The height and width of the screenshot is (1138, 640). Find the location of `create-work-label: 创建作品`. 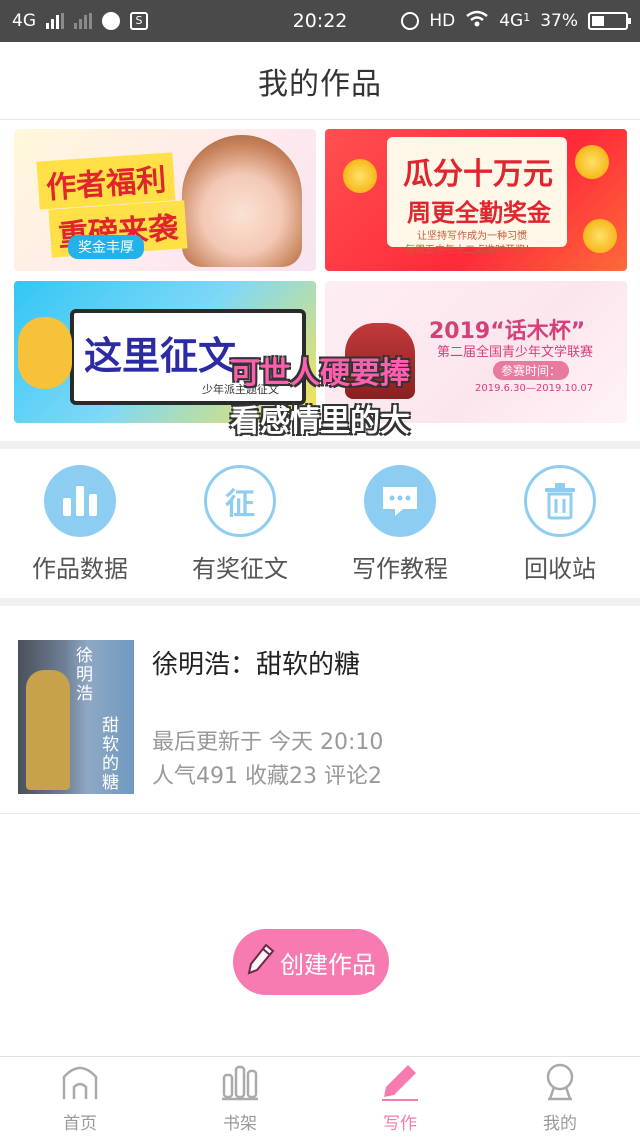

create-work-label: 创建作品 is located at coordinates (328, 964).